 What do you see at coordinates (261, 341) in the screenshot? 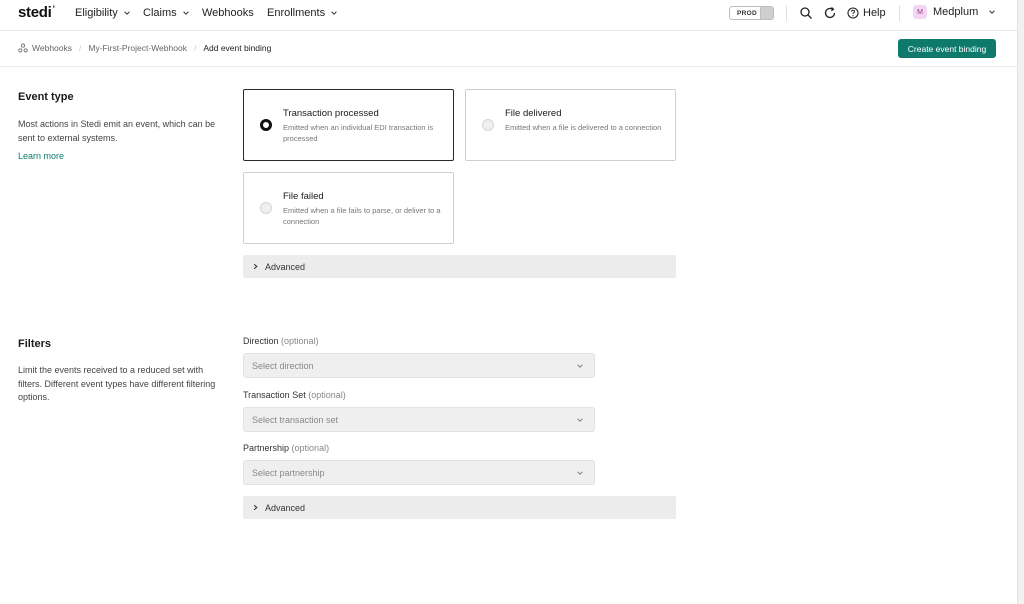
I see `direction-label-text: Direction` at bounding box center [261, 341].